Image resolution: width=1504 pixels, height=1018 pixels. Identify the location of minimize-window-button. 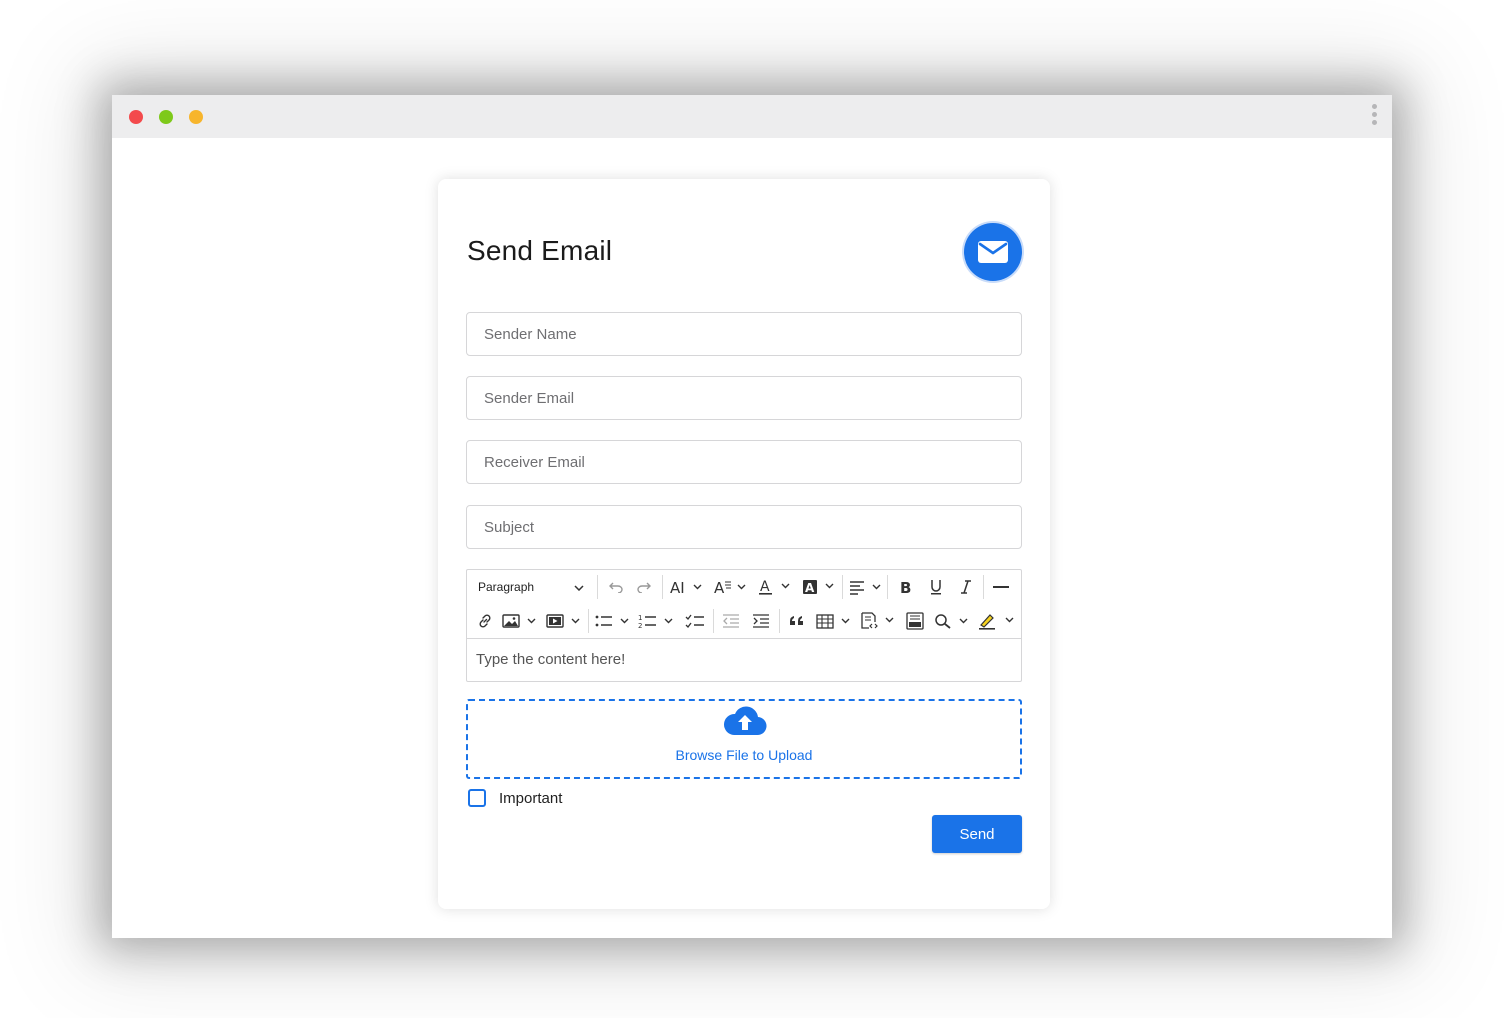
(166, 117).